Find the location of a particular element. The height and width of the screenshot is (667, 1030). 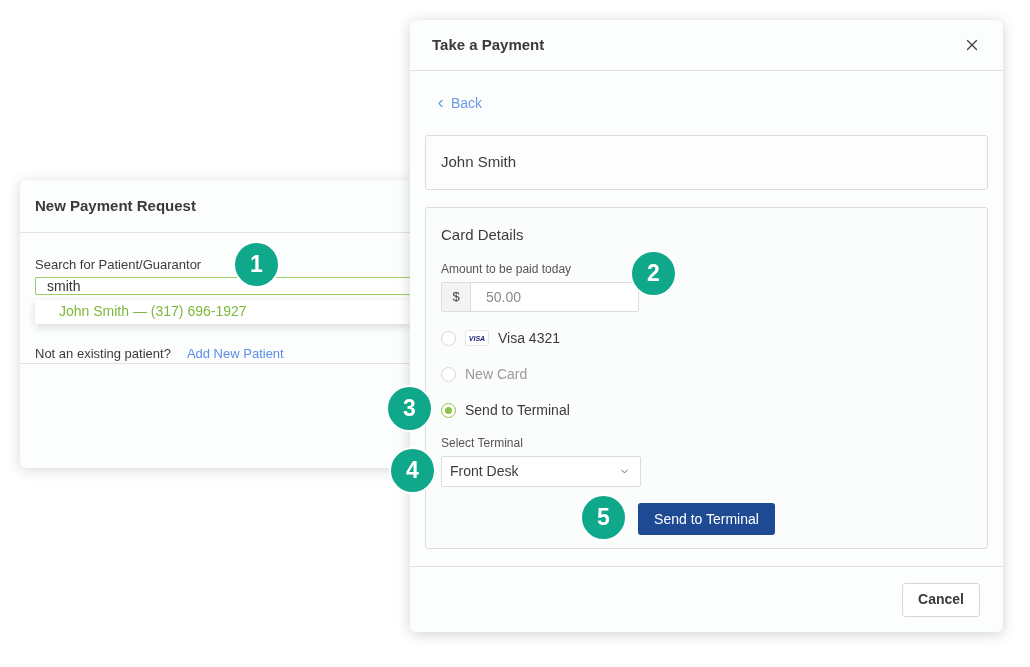

dialog-title: New Payment Request is located at coordinates (115, 205).